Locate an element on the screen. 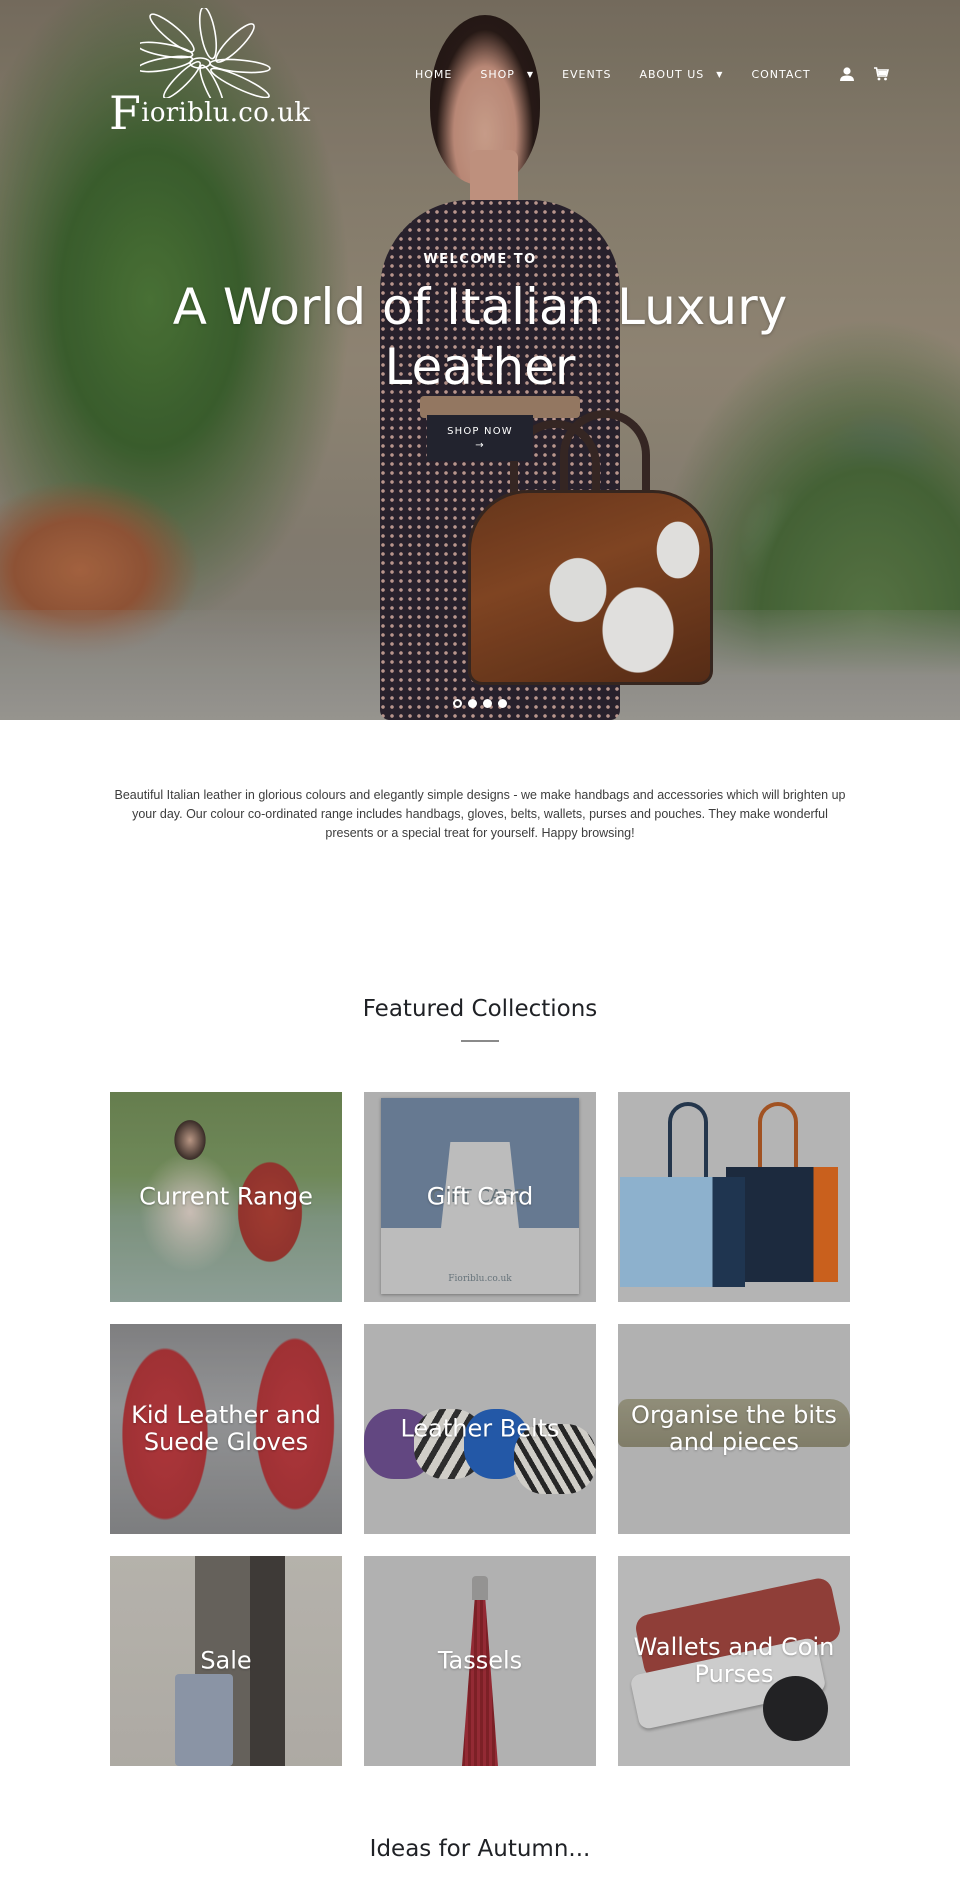  collection-card-current-range: Current Range is located at coordinates (226, 1197).